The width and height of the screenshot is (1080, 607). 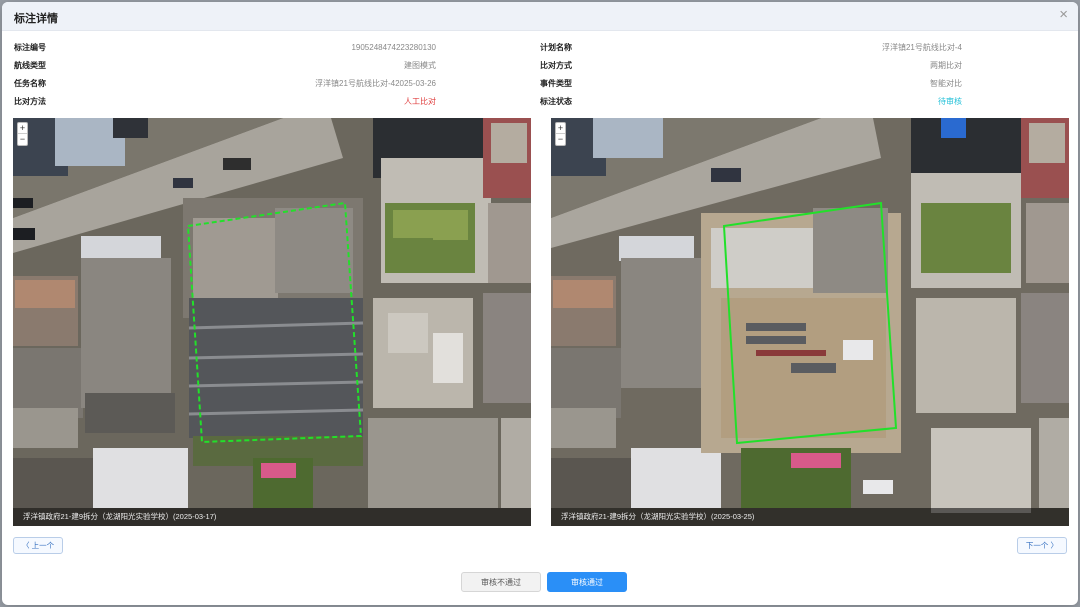 What do you see at coordinates (540, 16) in the screenshot?
I see `modal-header: 标注详情 ×` at bounding box center [540, 16].